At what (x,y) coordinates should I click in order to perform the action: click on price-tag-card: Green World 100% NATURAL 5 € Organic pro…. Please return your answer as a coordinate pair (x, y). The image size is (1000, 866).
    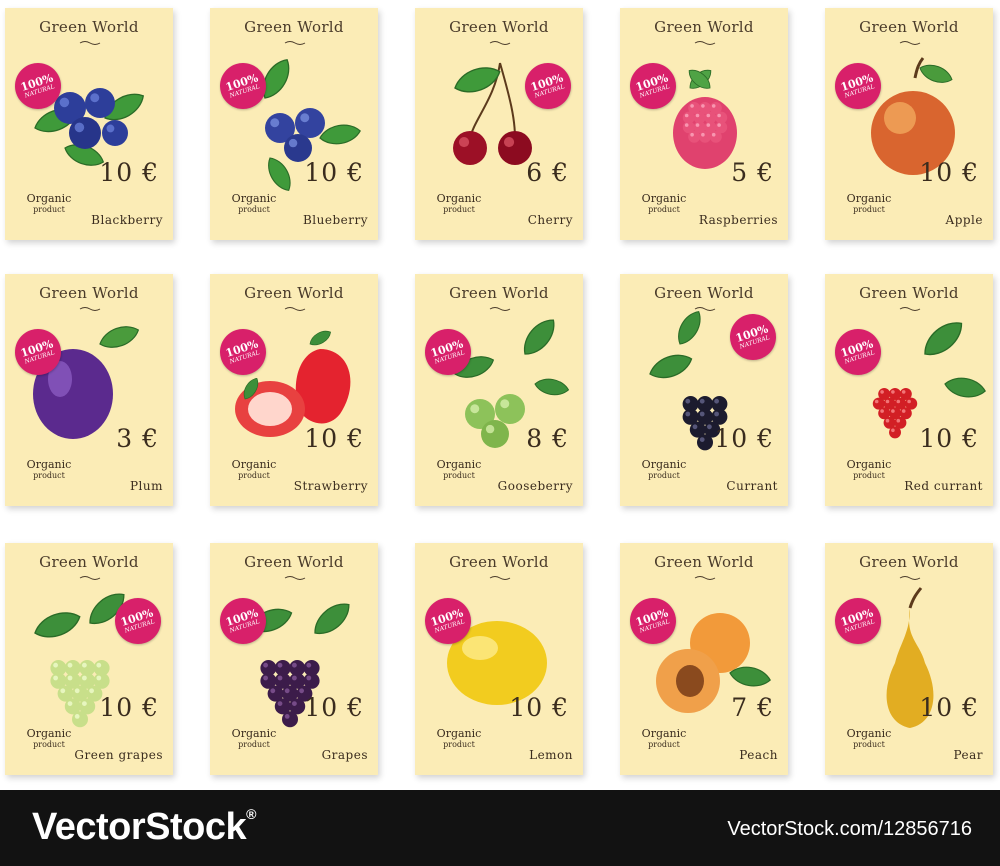
    Looking at the image, I should click on (704, 124).